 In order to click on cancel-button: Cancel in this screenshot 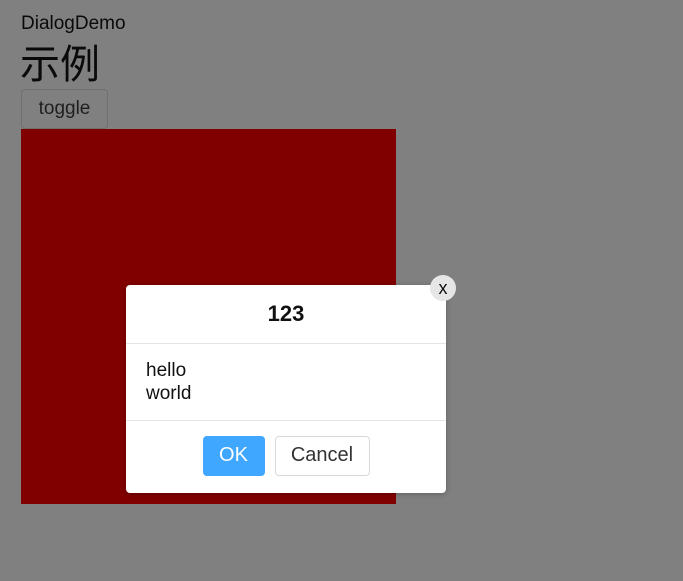, I will do `click(322, 455)`.